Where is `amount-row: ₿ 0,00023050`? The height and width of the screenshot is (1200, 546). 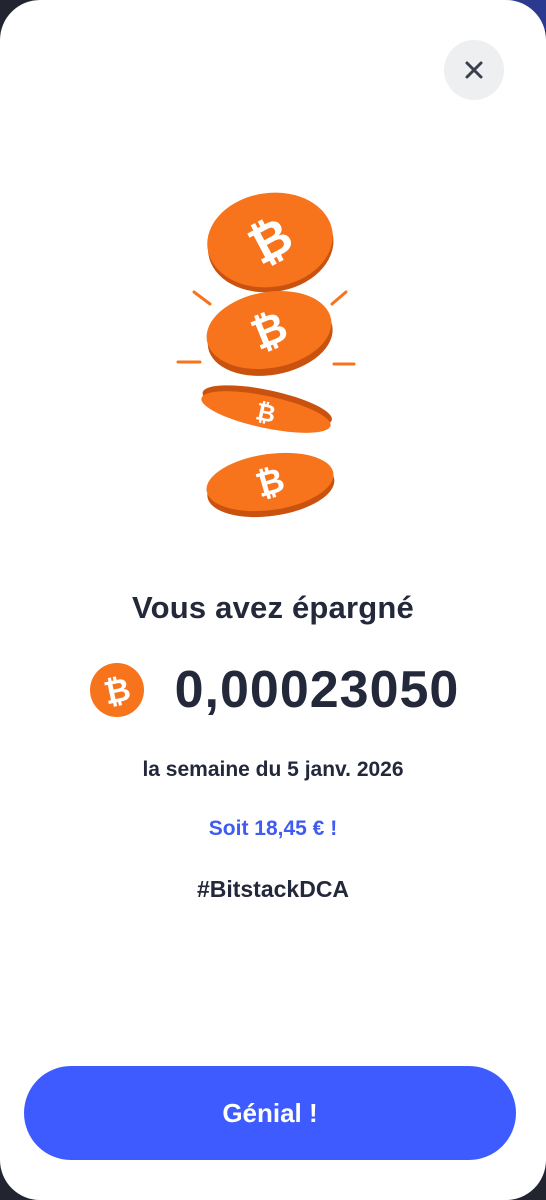
amount-row: ₿ 0,00023050 is located at coordinates (273, 690).